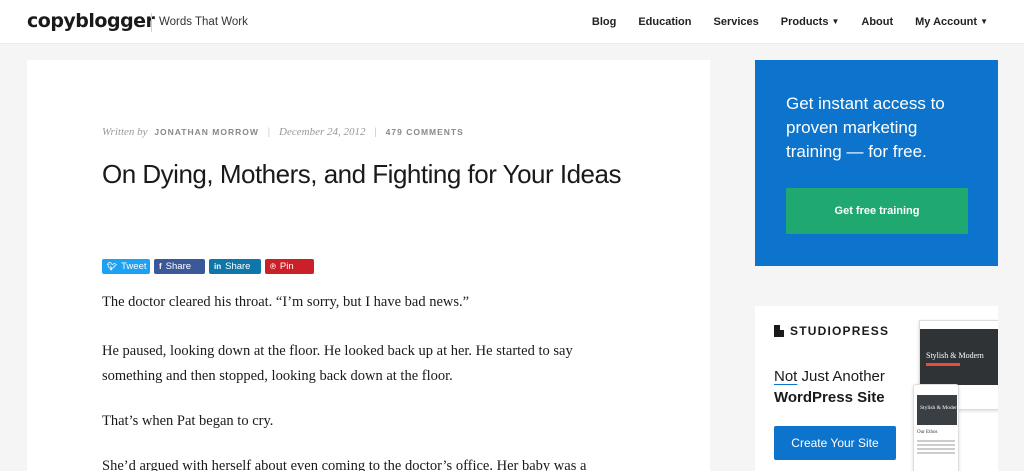 Image resolution: width=1024 pixels, height=471 pixels. I want to click on linkedin-share-button: in Share, so click(235, 266).